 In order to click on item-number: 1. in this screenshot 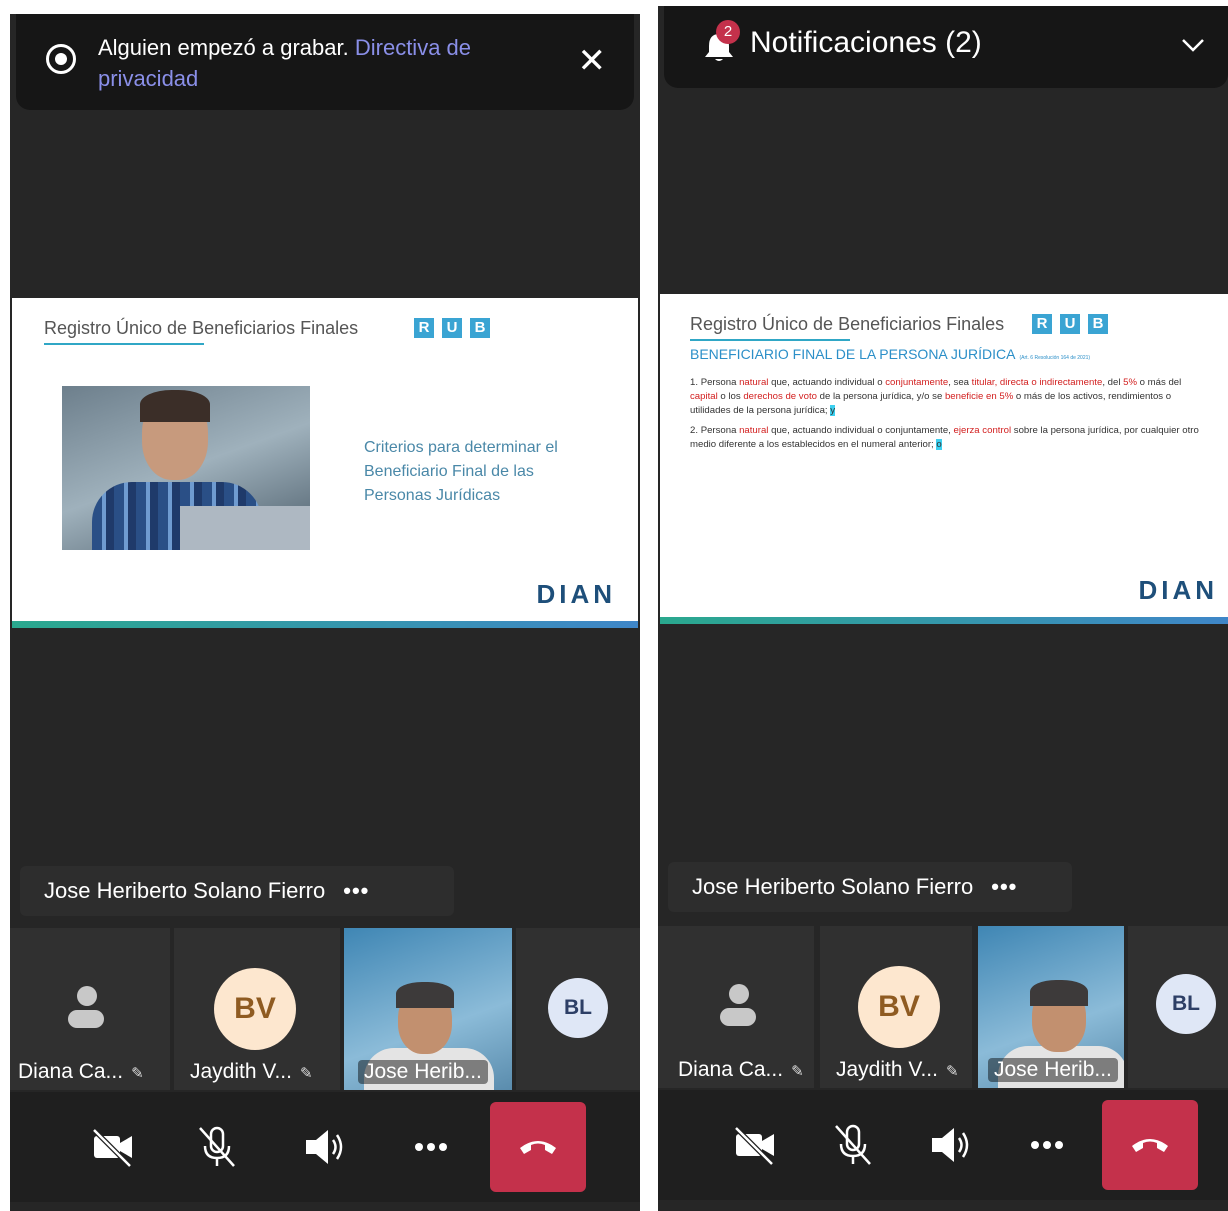, I will do `click(694, 382)`.